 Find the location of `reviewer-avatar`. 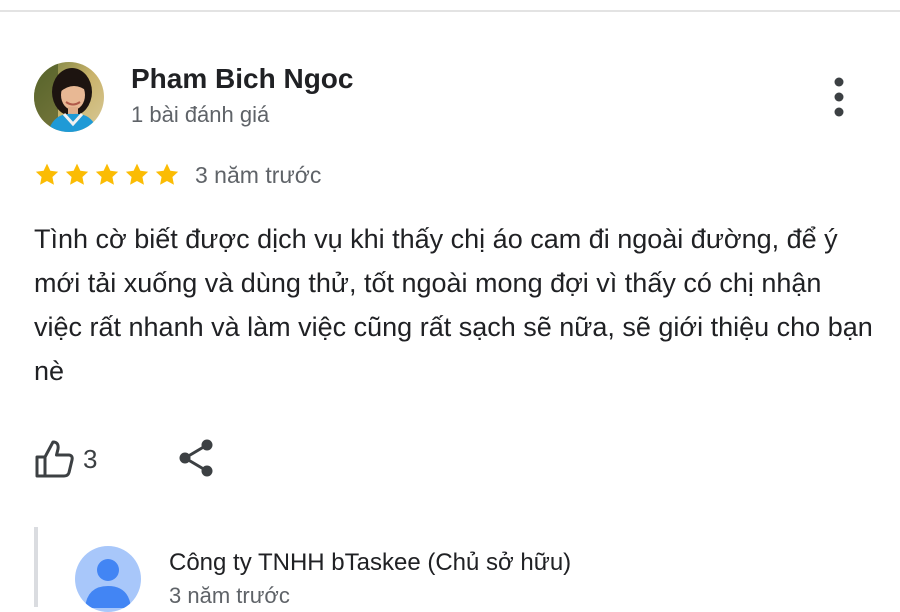

reviewer-avatar is located at coordinates (69, 97).